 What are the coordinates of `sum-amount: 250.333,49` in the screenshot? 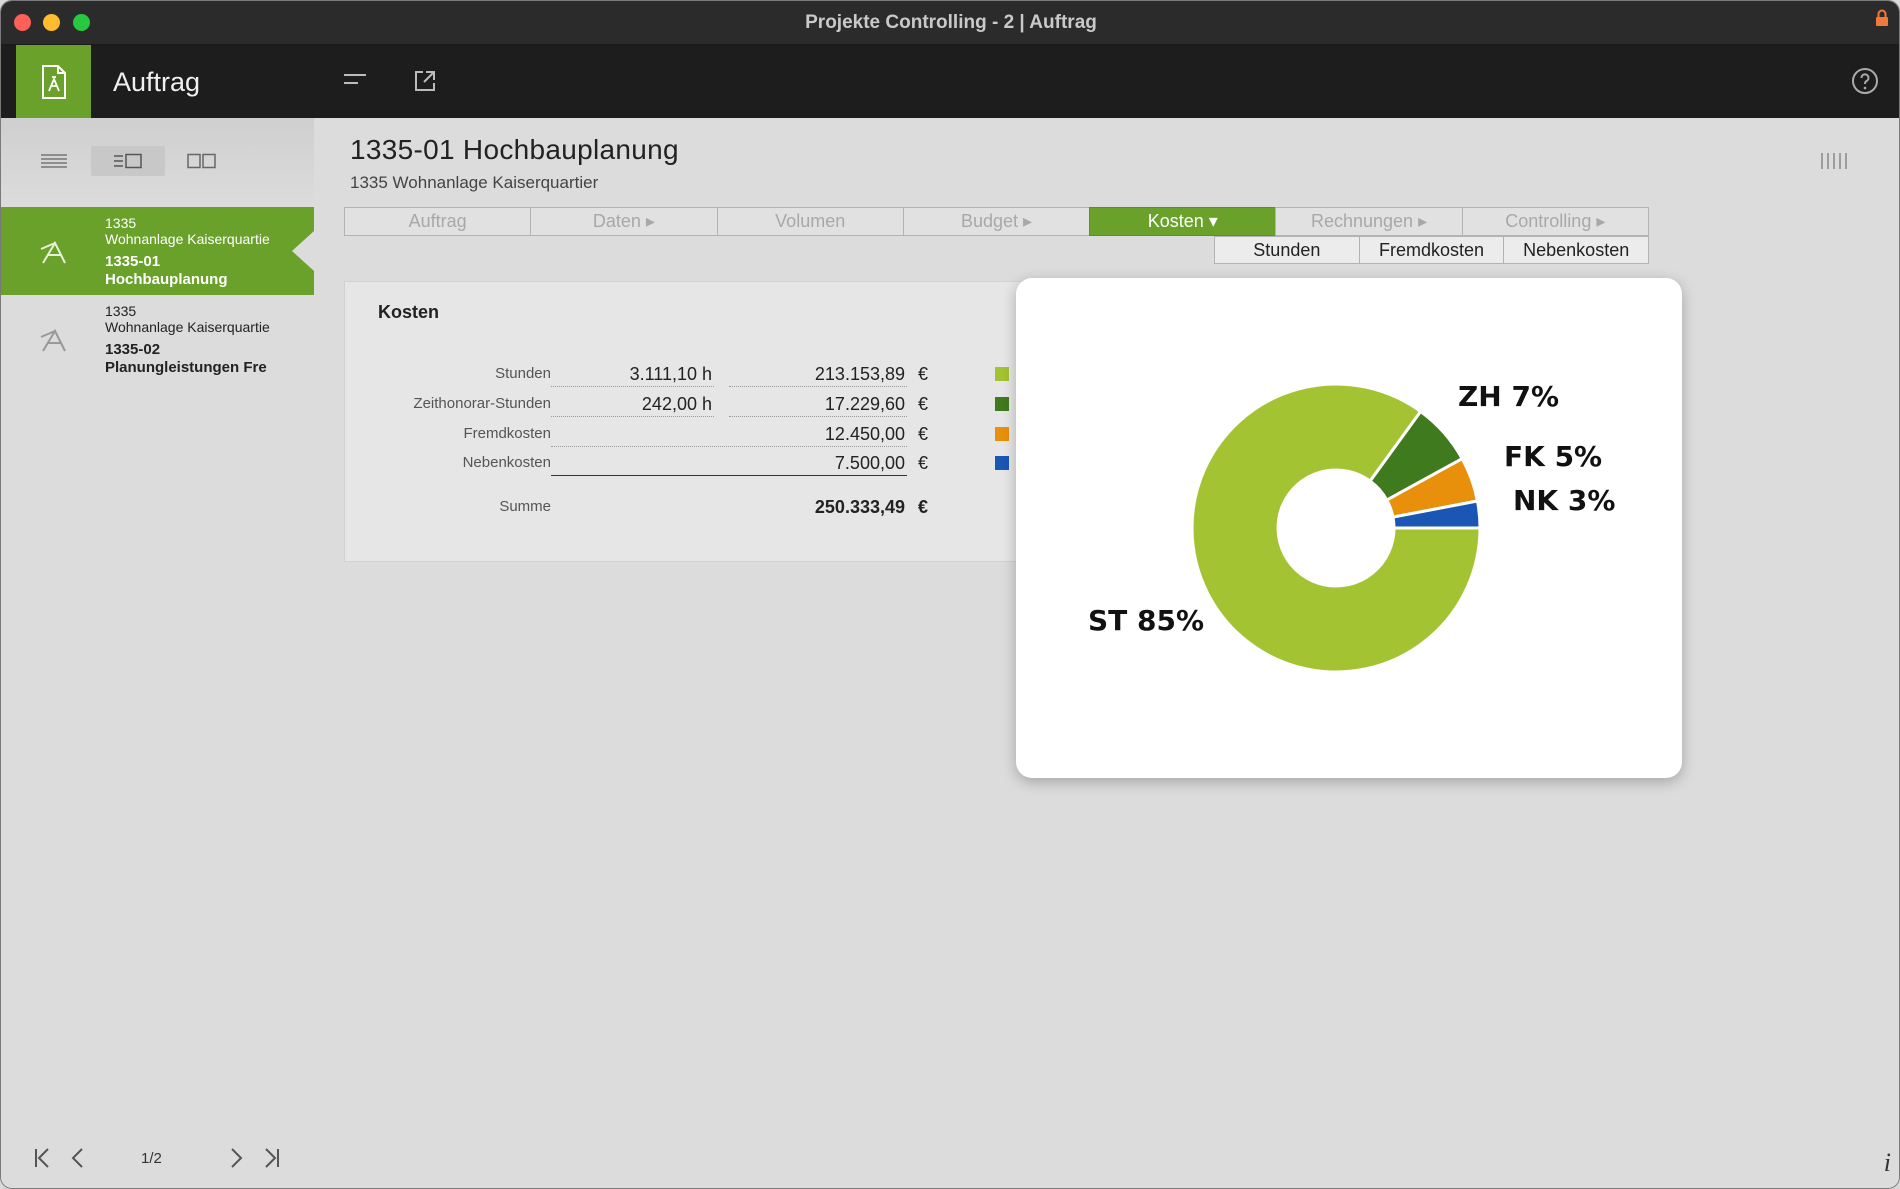 It's located at (859, 507).